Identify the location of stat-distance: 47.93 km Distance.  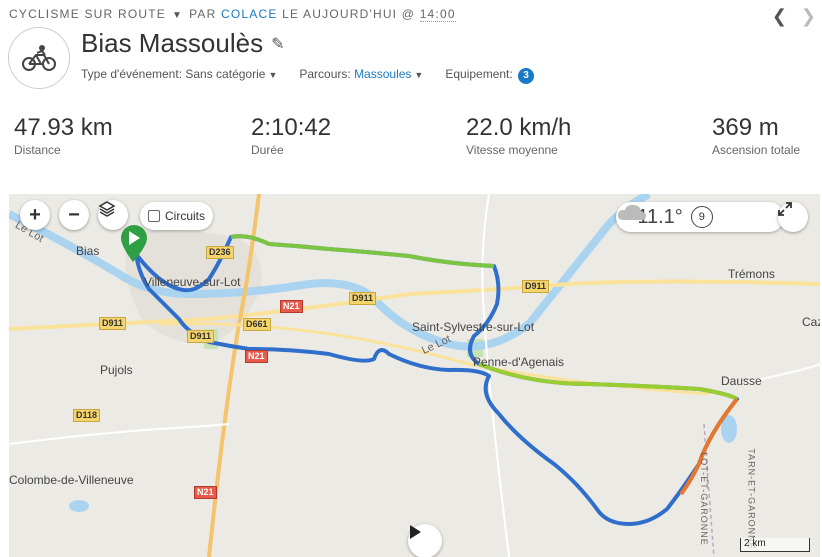
(63, 135).